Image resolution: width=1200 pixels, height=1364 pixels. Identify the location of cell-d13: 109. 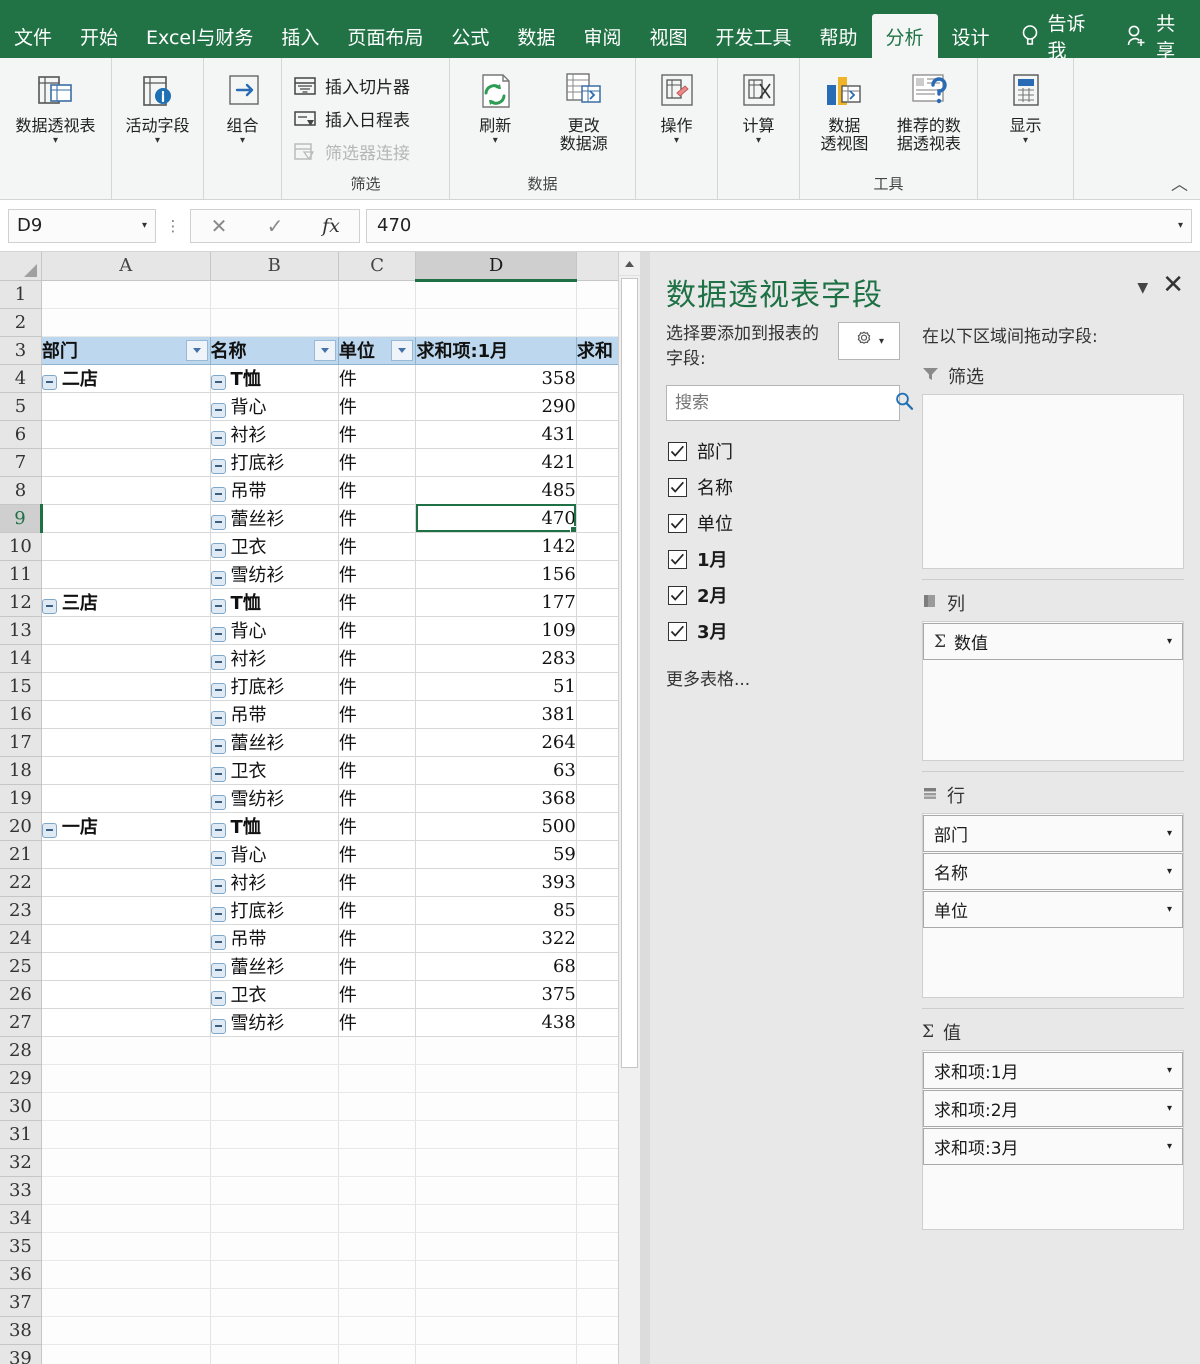
(496, 630).